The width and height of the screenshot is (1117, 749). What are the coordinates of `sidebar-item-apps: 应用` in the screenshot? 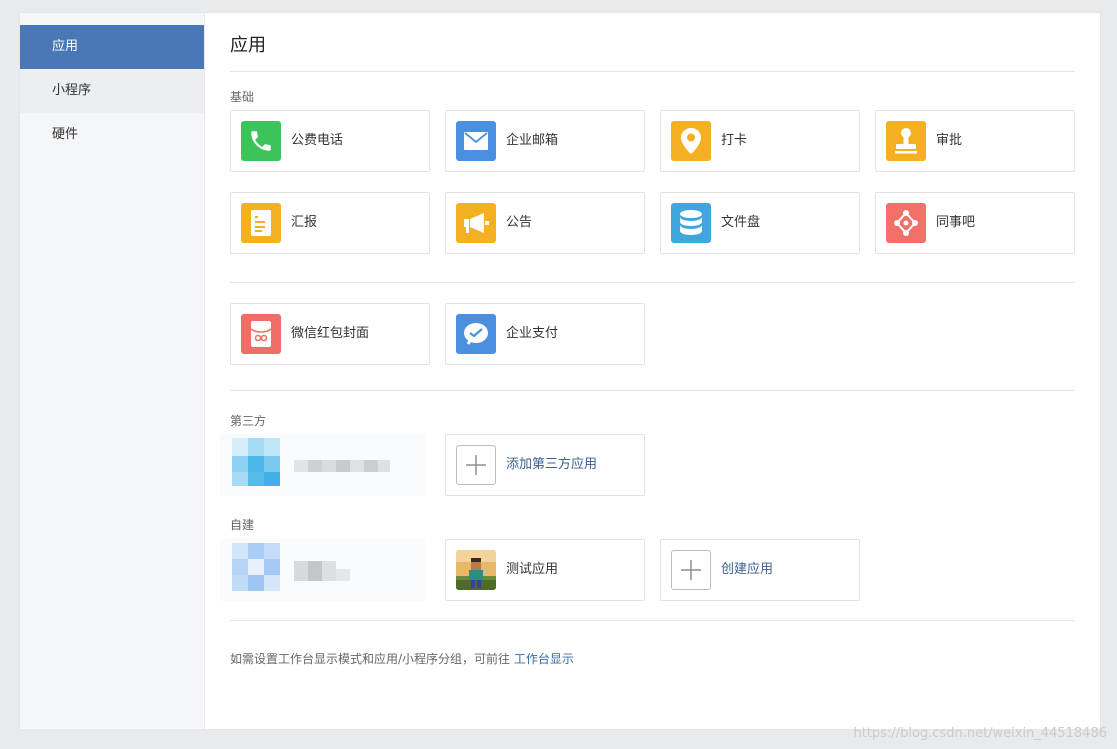 It's located at (112, 47).